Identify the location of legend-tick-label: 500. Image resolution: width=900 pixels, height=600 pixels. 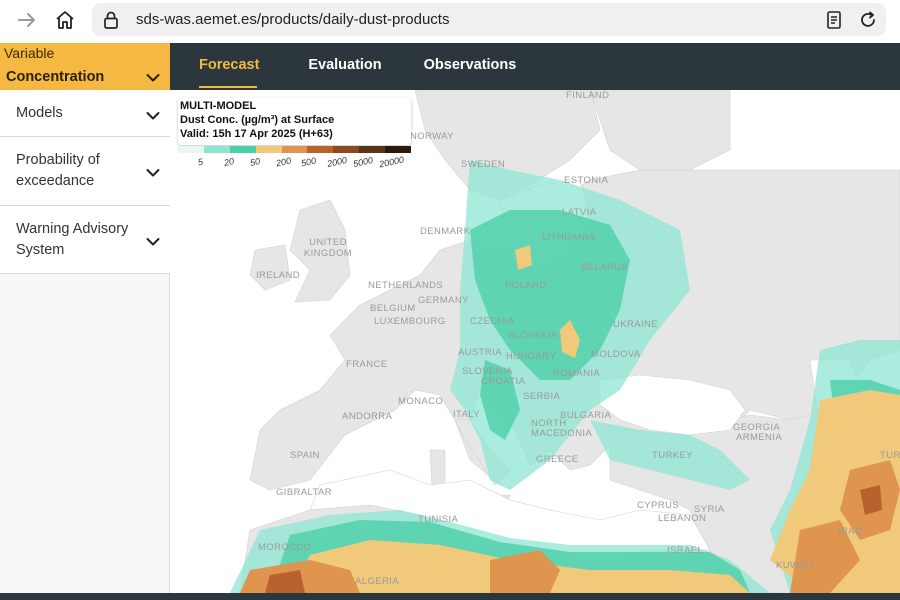
(309, 162).